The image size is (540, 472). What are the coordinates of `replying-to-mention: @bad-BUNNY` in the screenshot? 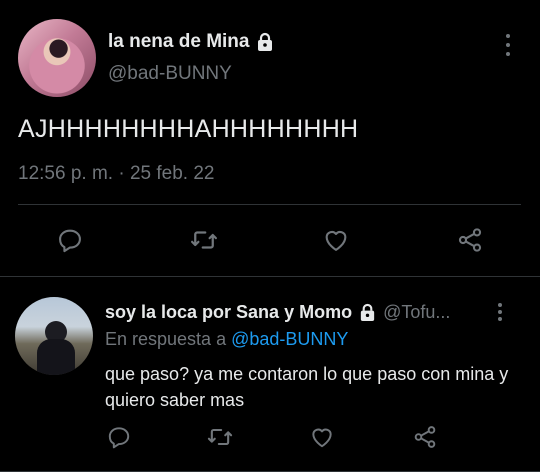 It's located at (289, 339).